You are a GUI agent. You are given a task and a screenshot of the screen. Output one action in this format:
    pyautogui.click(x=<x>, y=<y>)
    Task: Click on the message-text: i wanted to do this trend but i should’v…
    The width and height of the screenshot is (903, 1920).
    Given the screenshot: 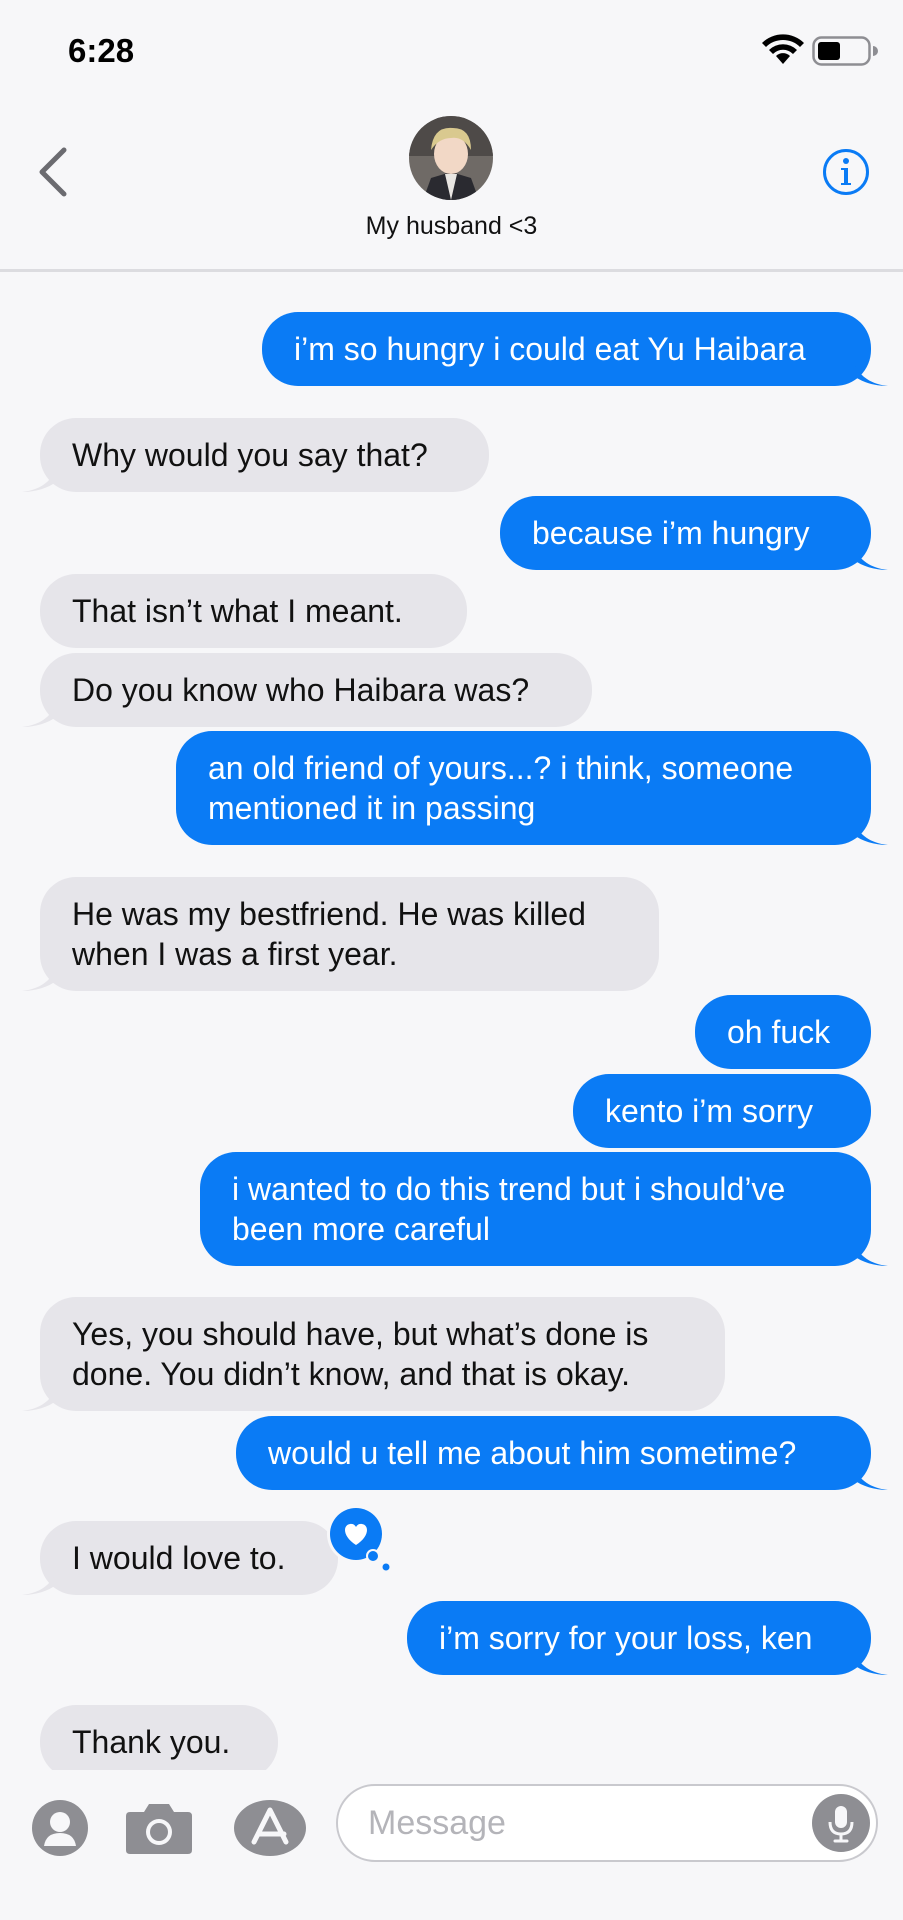 What is the action you would take?
    pyautogui.click(x=509, y=1209)
    